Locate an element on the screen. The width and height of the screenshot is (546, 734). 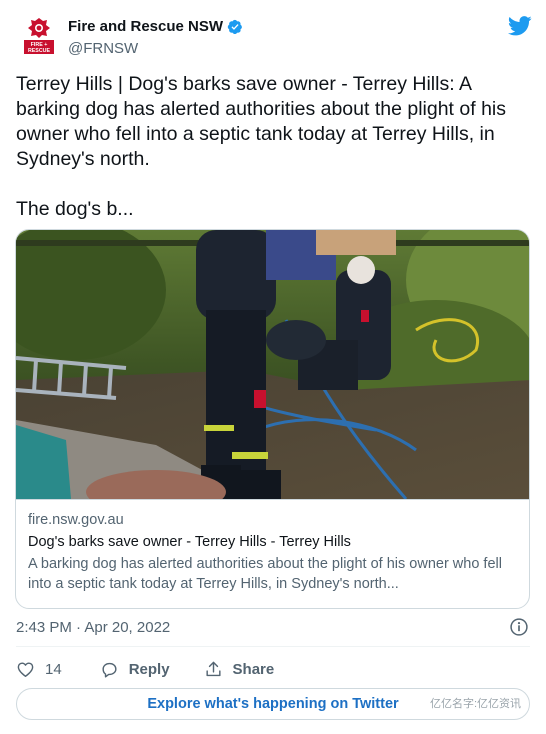
heart-icon is located at coordinates (25, 669).